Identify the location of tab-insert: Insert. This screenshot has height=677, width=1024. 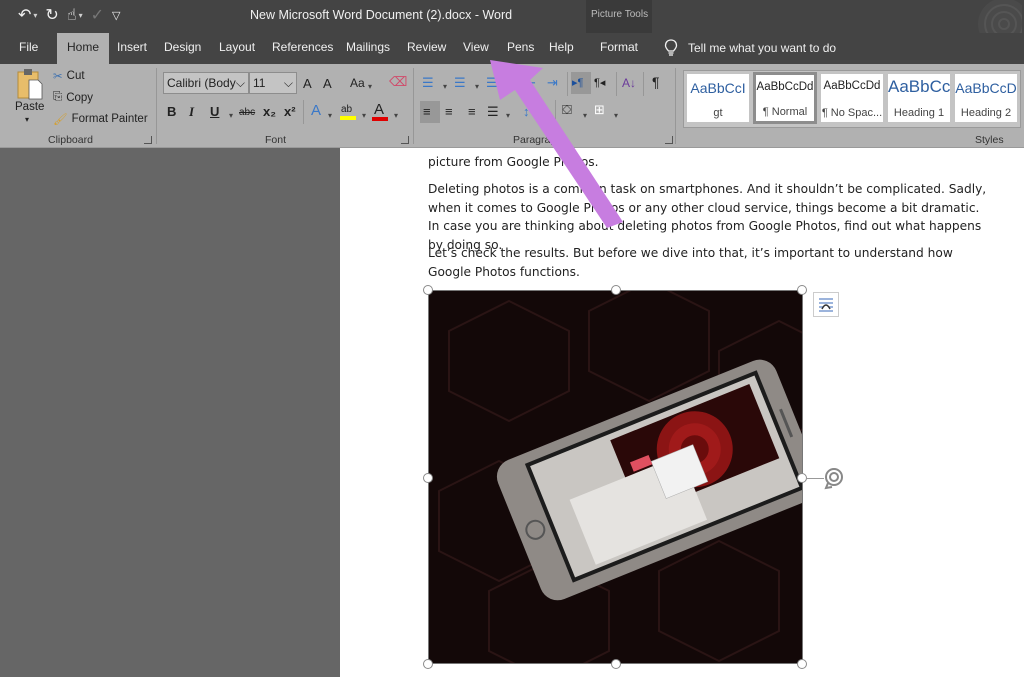
(132, 47).